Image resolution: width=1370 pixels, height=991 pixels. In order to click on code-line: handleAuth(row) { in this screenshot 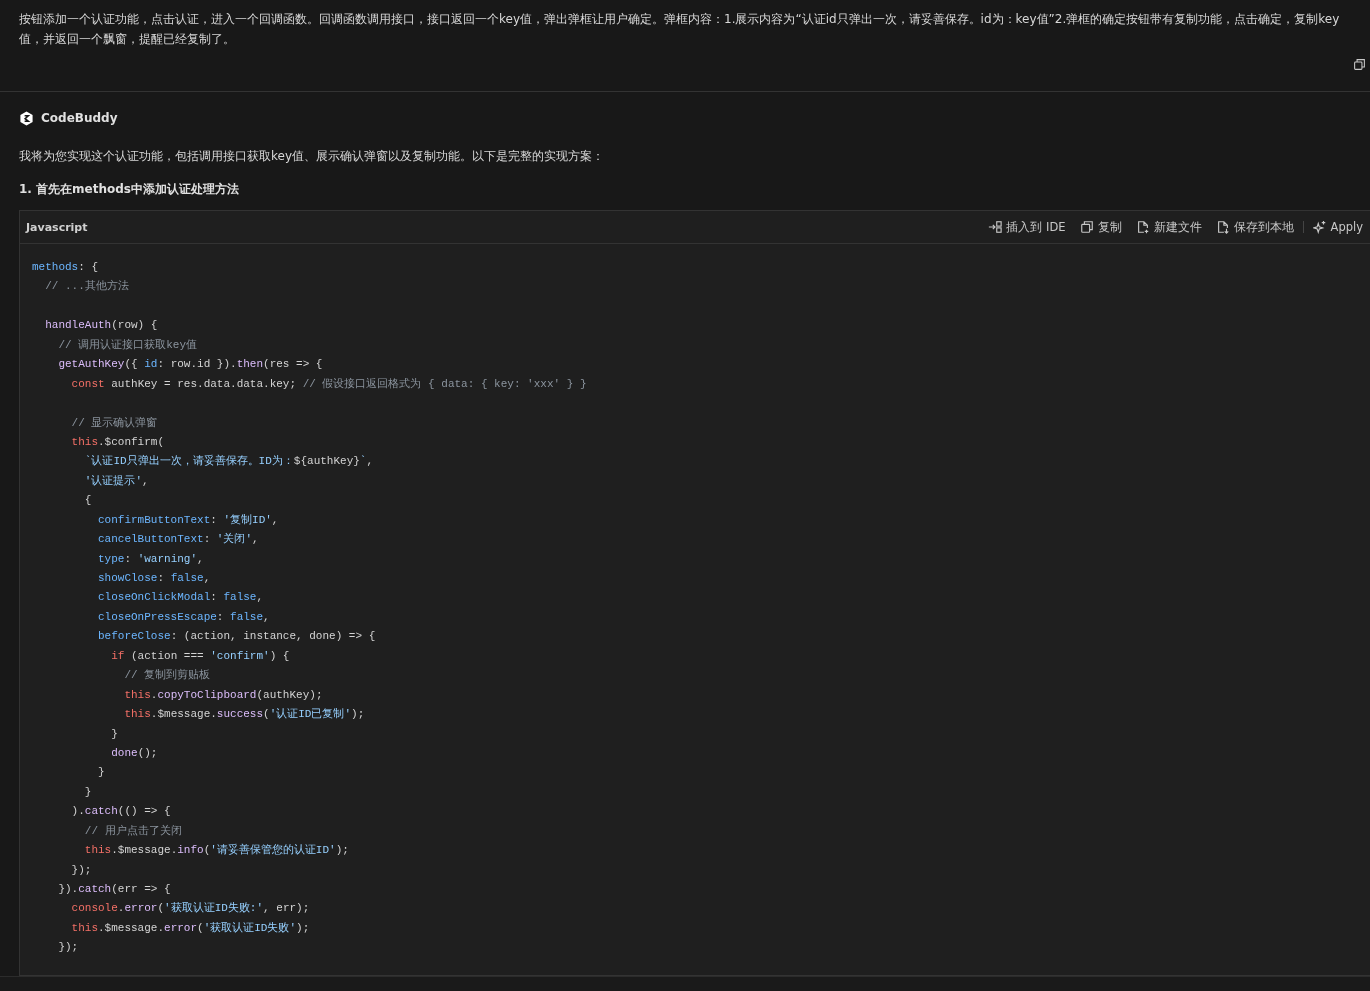, I will do `click(101, 325)`.